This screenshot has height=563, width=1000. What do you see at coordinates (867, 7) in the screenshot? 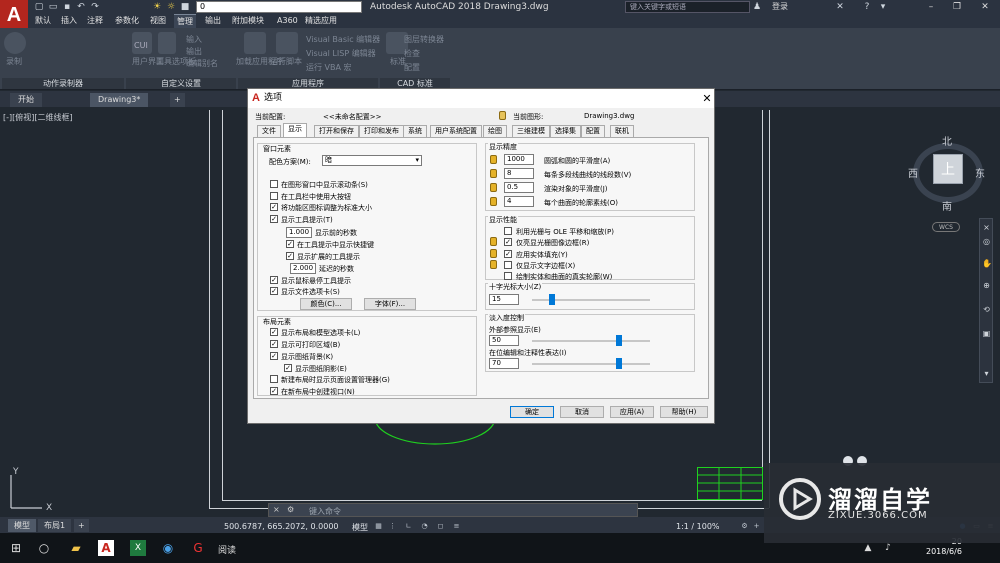
I see `help-icon: ?` at bounding box center [867, 7].